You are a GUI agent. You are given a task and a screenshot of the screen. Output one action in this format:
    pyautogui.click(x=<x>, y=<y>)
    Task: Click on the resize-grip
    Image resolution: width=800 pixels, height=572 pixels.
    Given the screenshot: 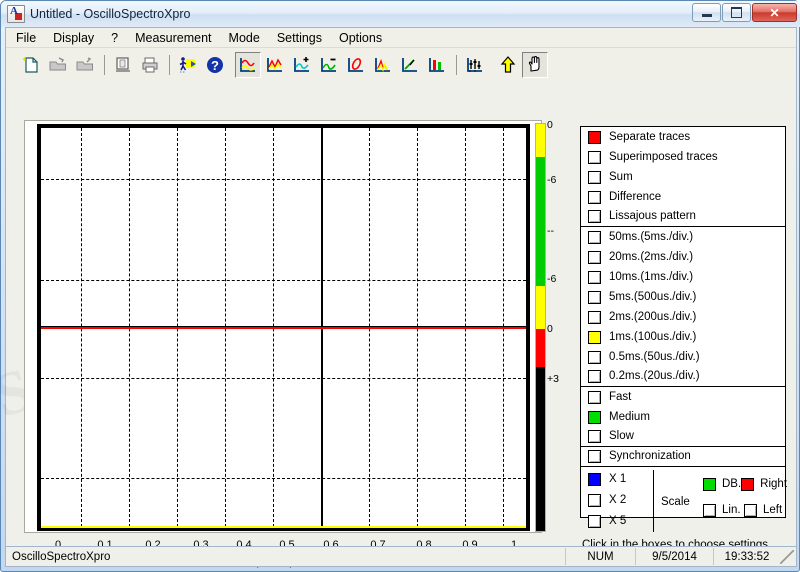 What is the action you would take?
    pyautogui.click(x=787, y=556)
    